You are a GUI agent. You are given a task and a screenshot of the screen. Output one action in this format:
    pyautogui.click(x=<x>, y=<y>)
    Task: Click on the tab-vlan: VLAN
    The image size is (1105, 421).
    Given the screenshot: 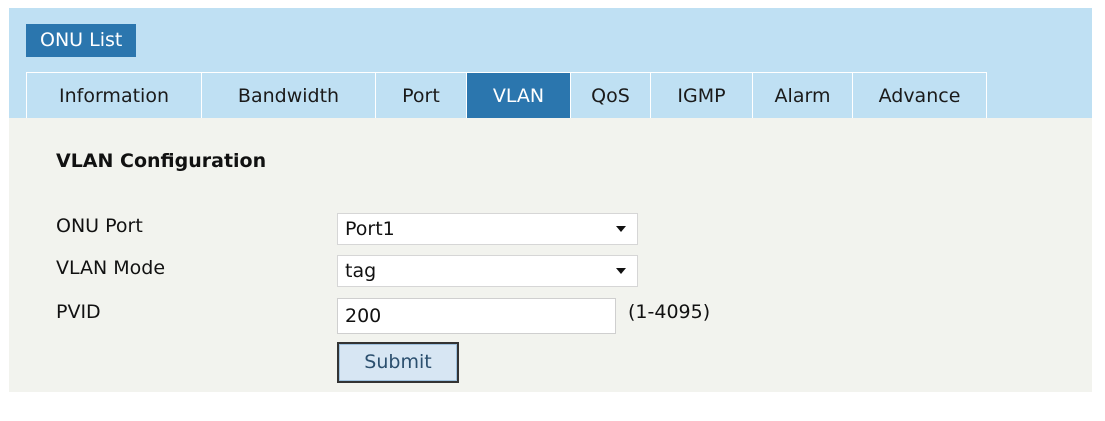 What is the action you would take?
    pyautogui.click(x=518, y=95)
    